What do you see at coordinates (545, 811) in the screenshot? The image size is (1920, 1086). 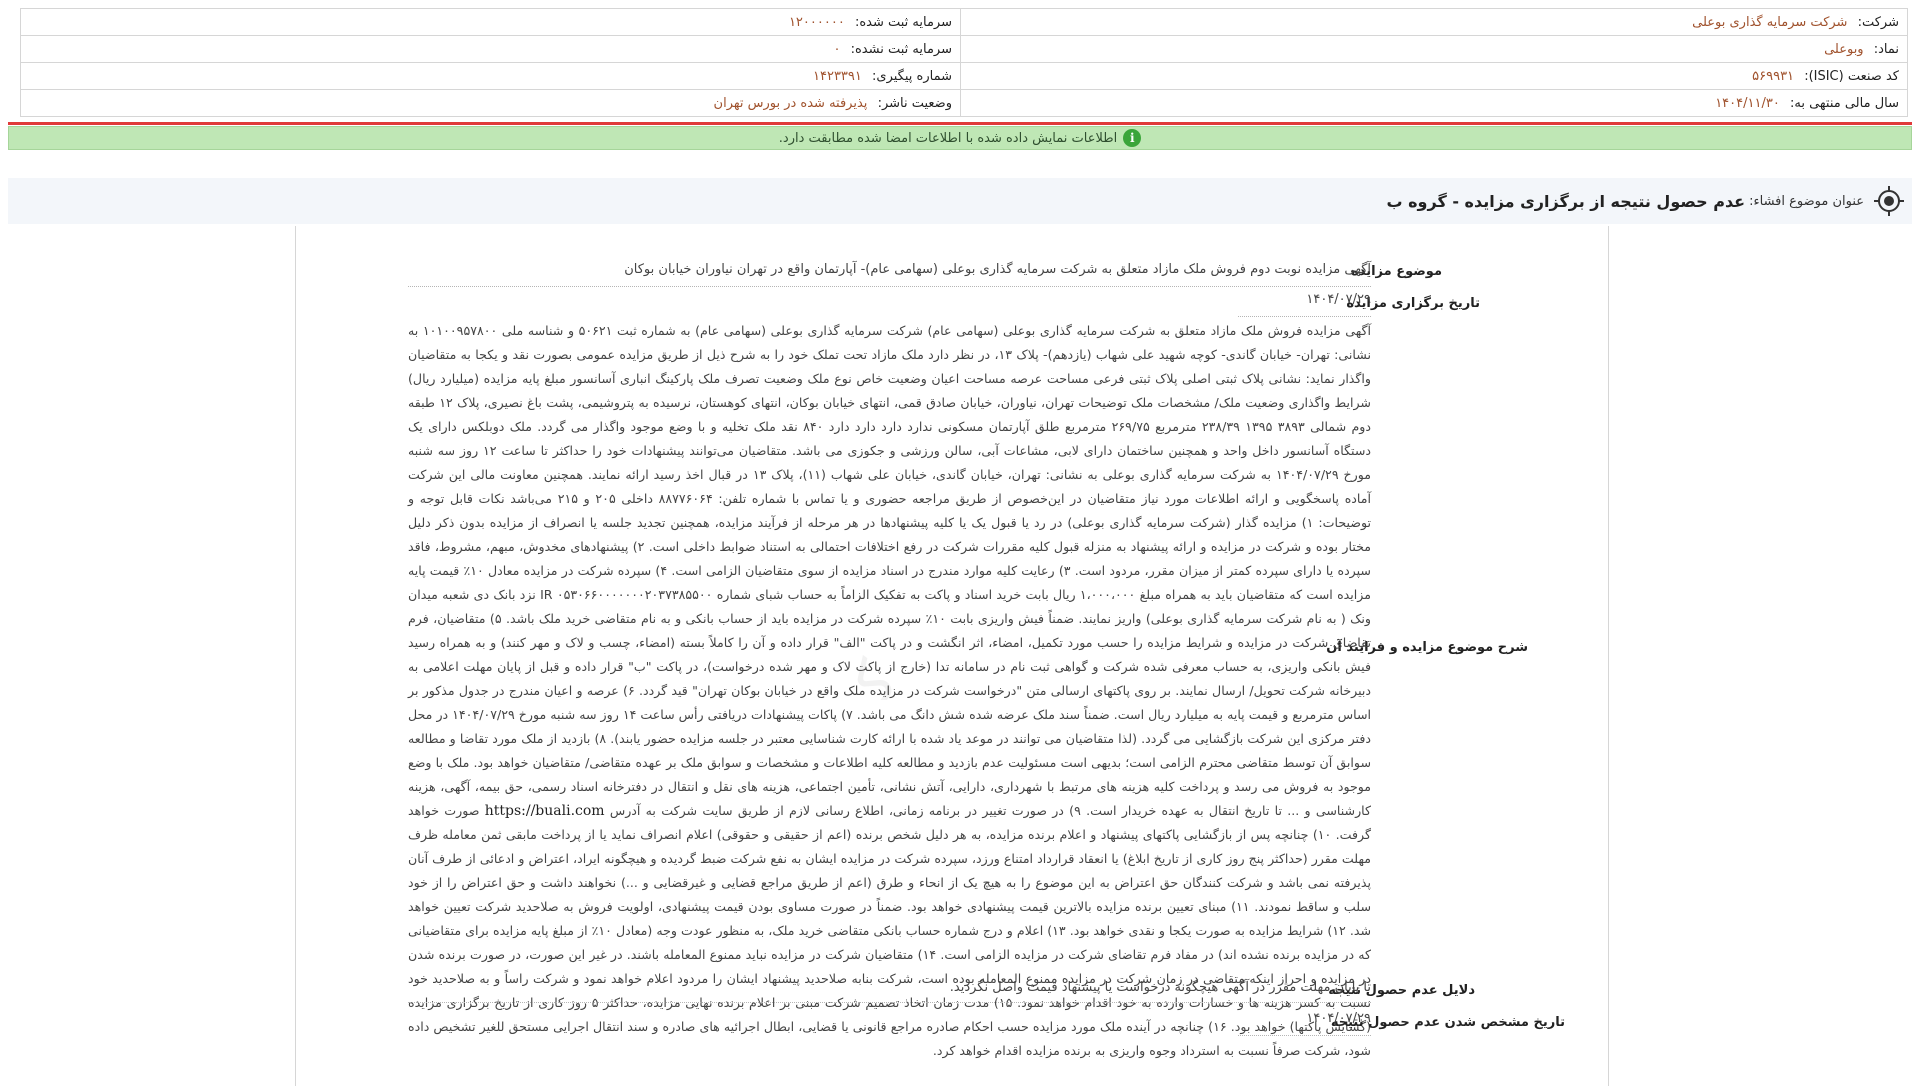 I see `company-website-link: https://buali.com` at bounding box center [545, 811].